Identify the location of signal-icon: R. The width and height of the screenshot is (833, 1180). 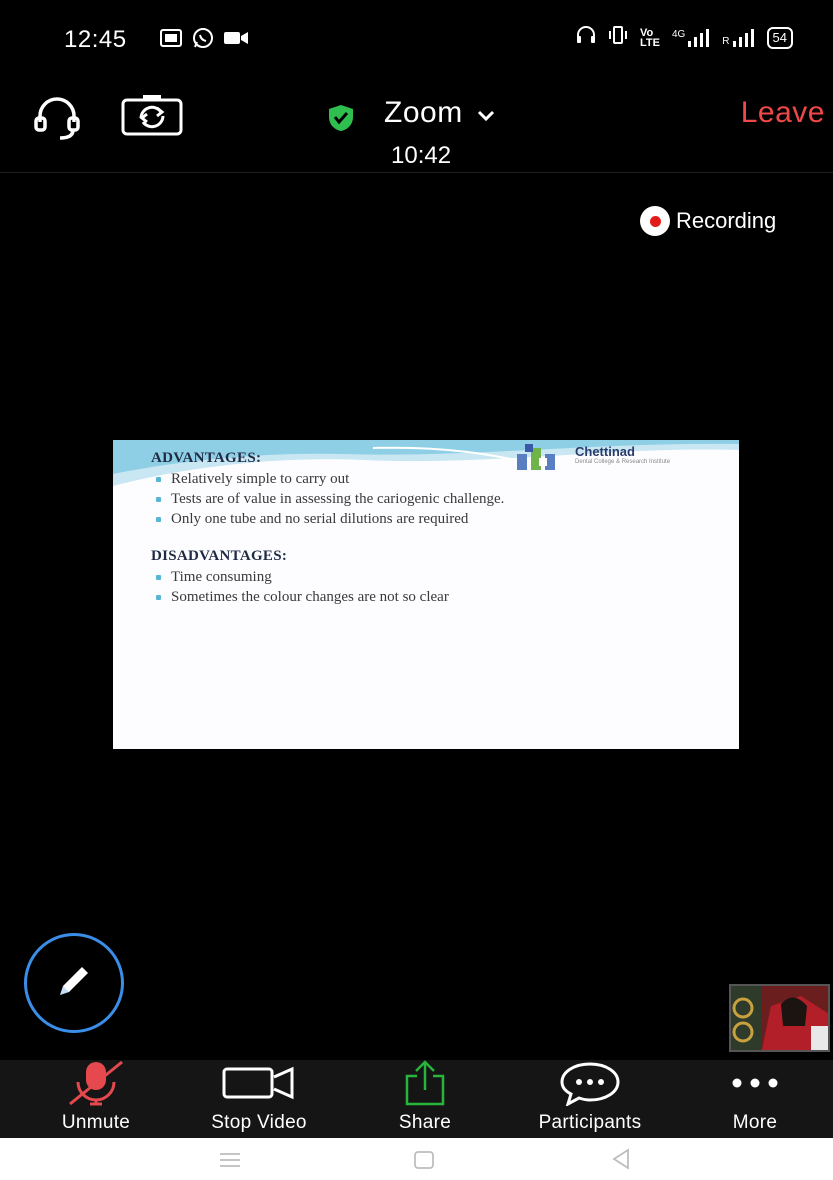
(738, 37).